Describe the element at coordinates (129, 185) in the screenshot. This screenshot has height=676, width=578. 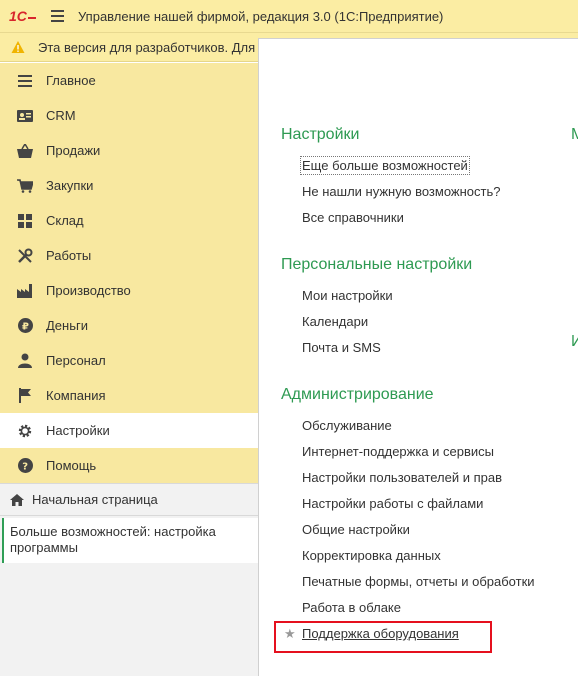
I see `section-purchases: Закупки` at that location.